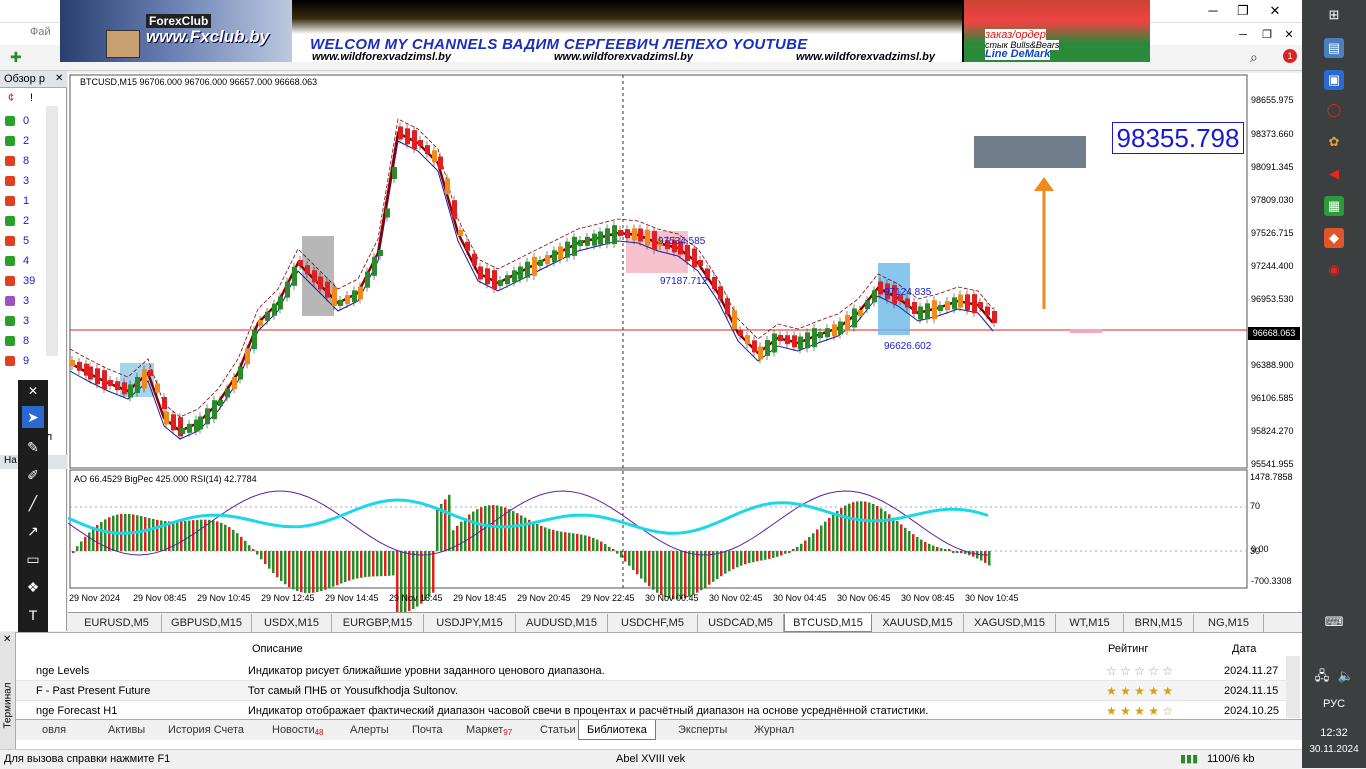  Describe the element at coordinates (558, 730) in the screenshot. I see `terminal-tab: Статьи` at that location.